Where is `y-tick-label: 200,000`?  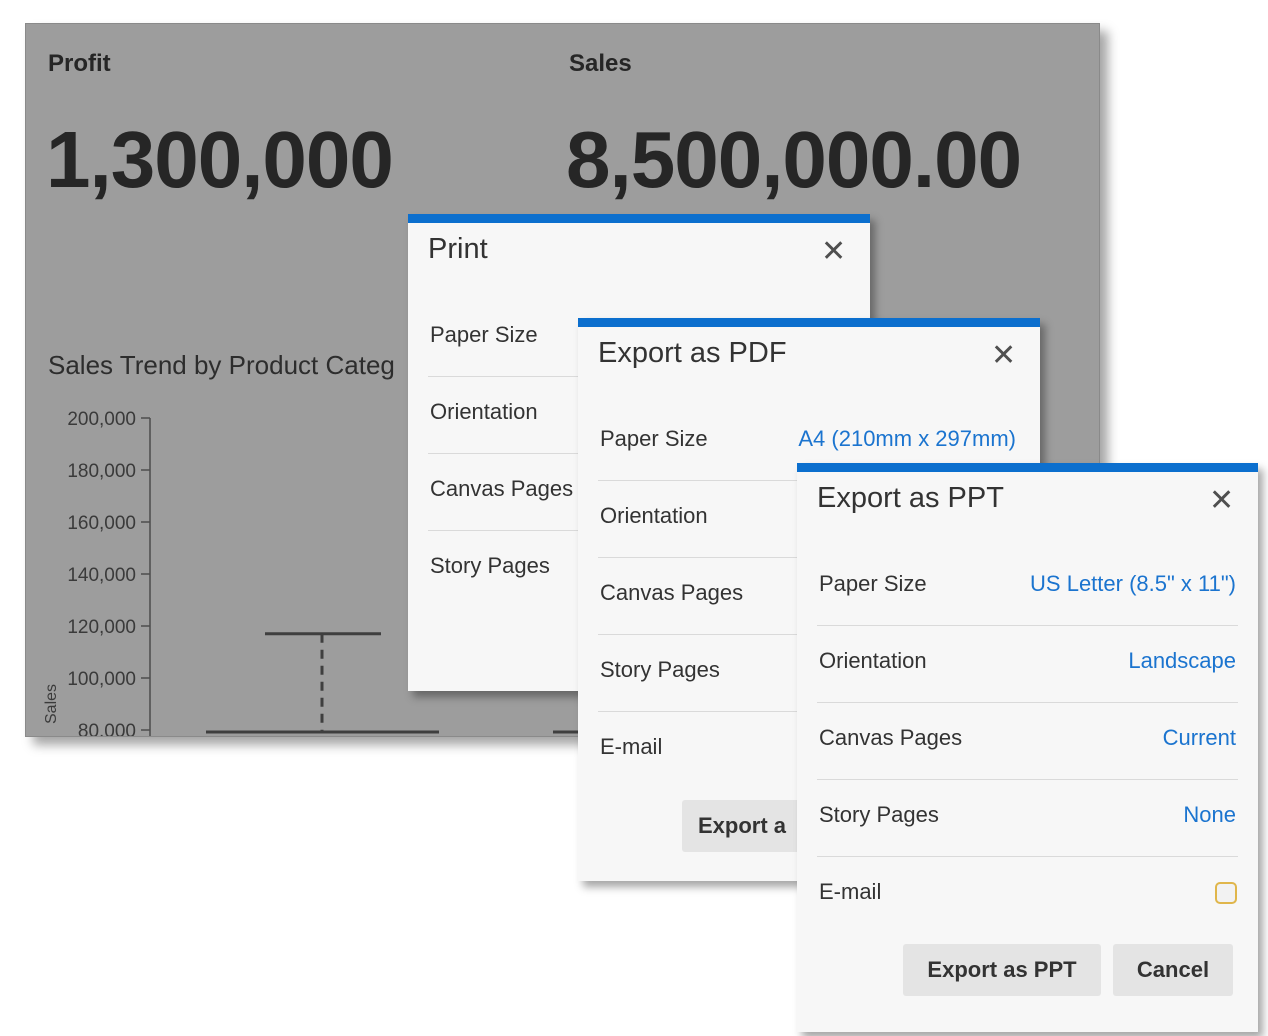 y-tick-label: 200,000 is located at coordinates (101, 419).